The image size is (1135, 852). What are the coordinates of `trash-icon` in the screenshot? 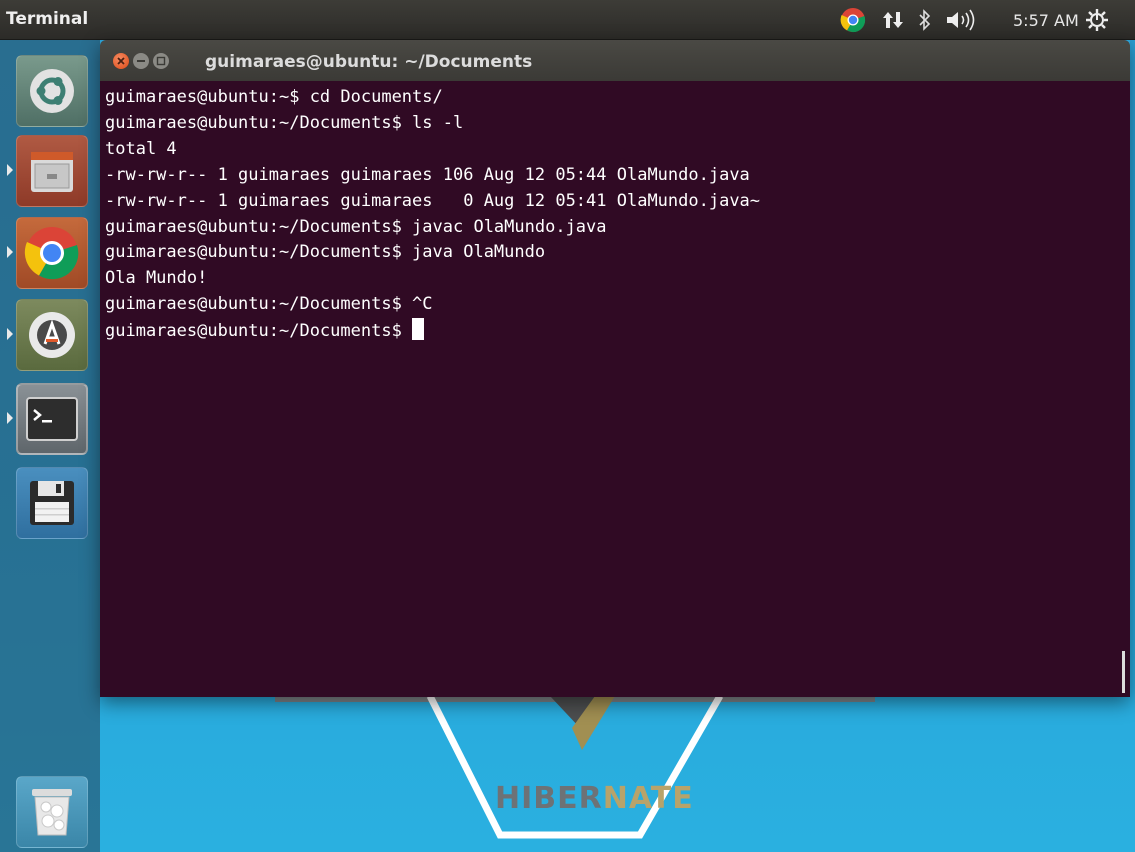 It's located at (52, 812).